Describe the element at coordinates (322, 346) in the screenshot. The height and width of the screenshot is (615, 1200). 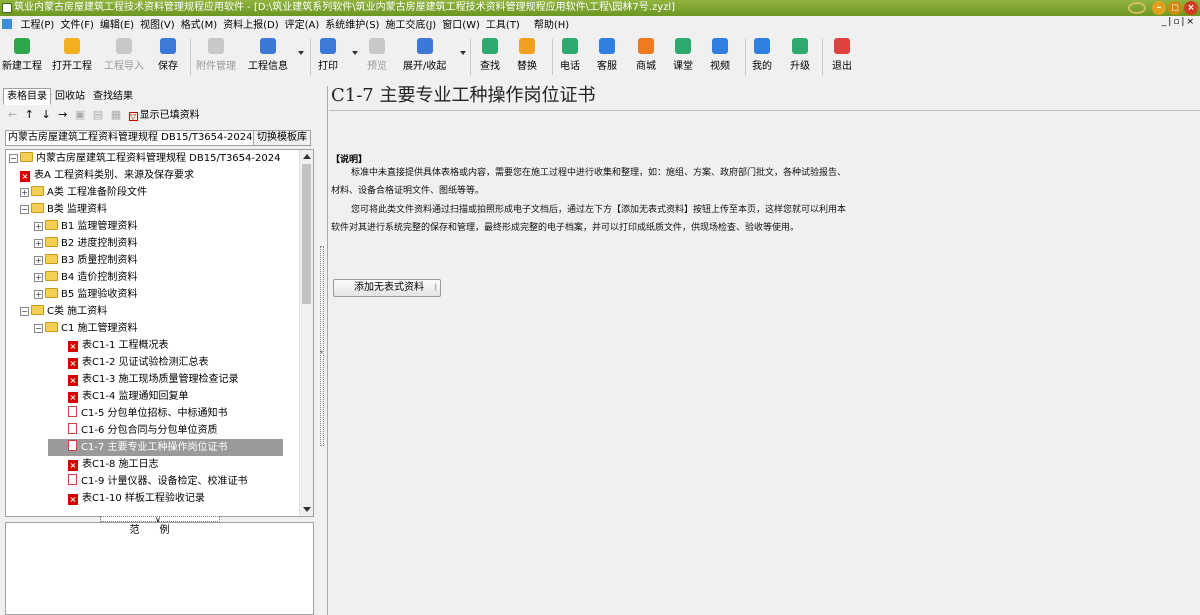
I see `splitter-grip` at that location.